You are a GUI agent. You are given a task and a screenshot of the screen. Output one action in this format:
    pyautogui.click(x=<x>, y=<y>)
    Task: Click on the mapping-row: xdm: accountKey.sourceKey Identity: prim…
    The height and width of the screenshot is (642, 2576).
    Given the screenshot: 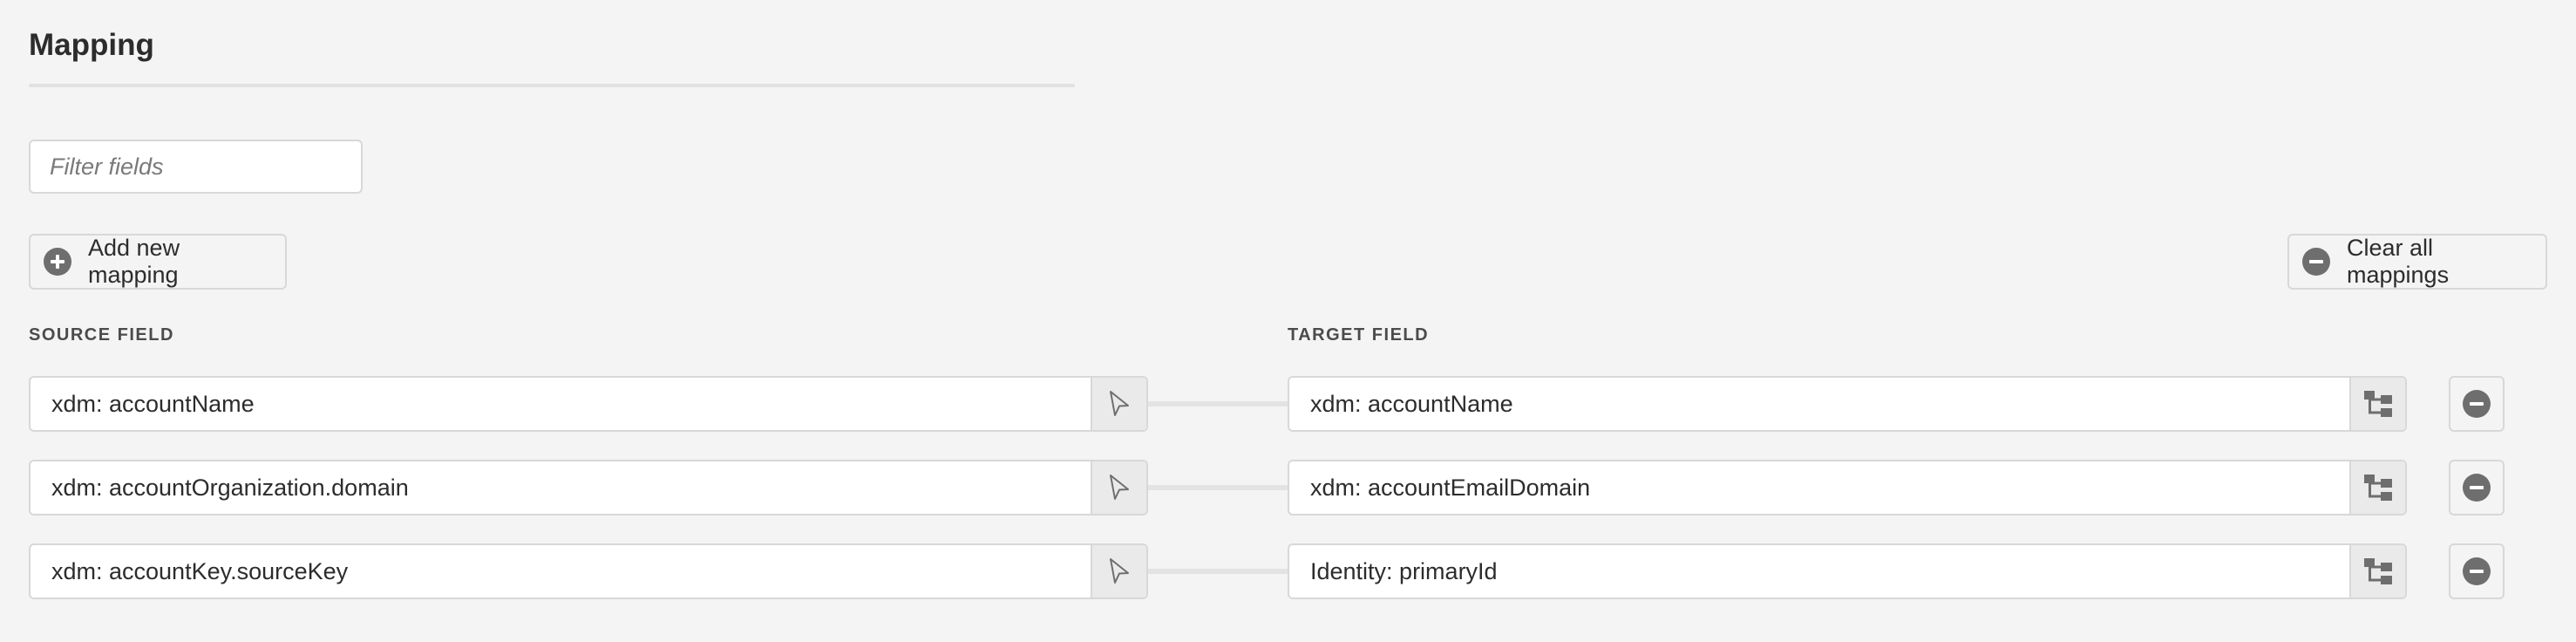 What is the action you would take?
    pyautogui.click(x=1288, y=571)
    